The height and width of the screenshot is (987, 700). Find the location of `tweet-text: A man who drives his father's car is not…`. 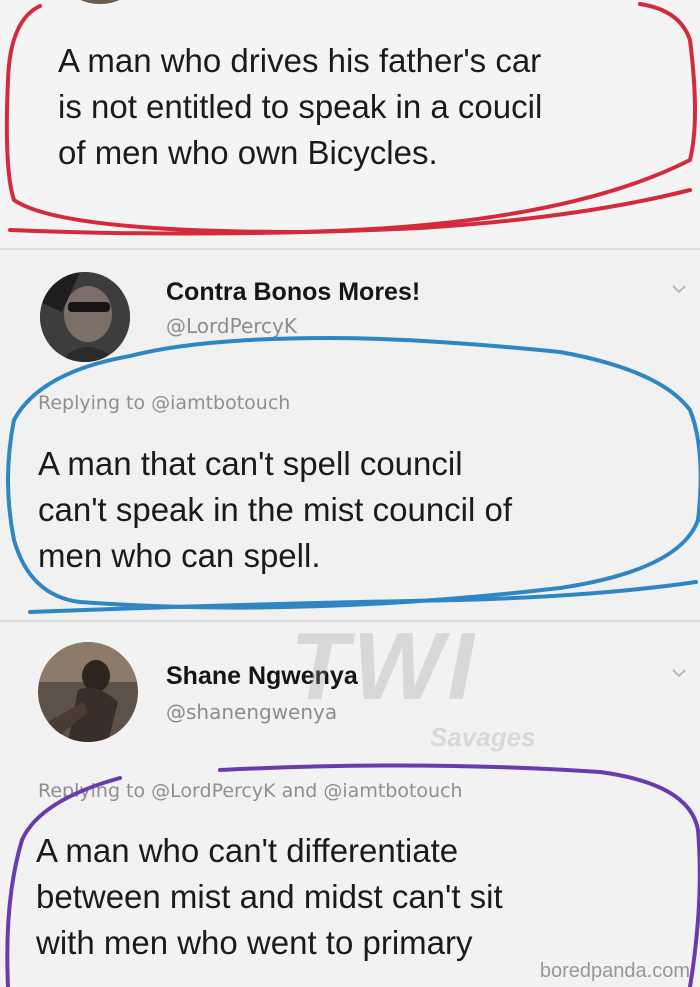

tweet-text: A man who drives his father's car is not… is located at coordinates (300, 107).